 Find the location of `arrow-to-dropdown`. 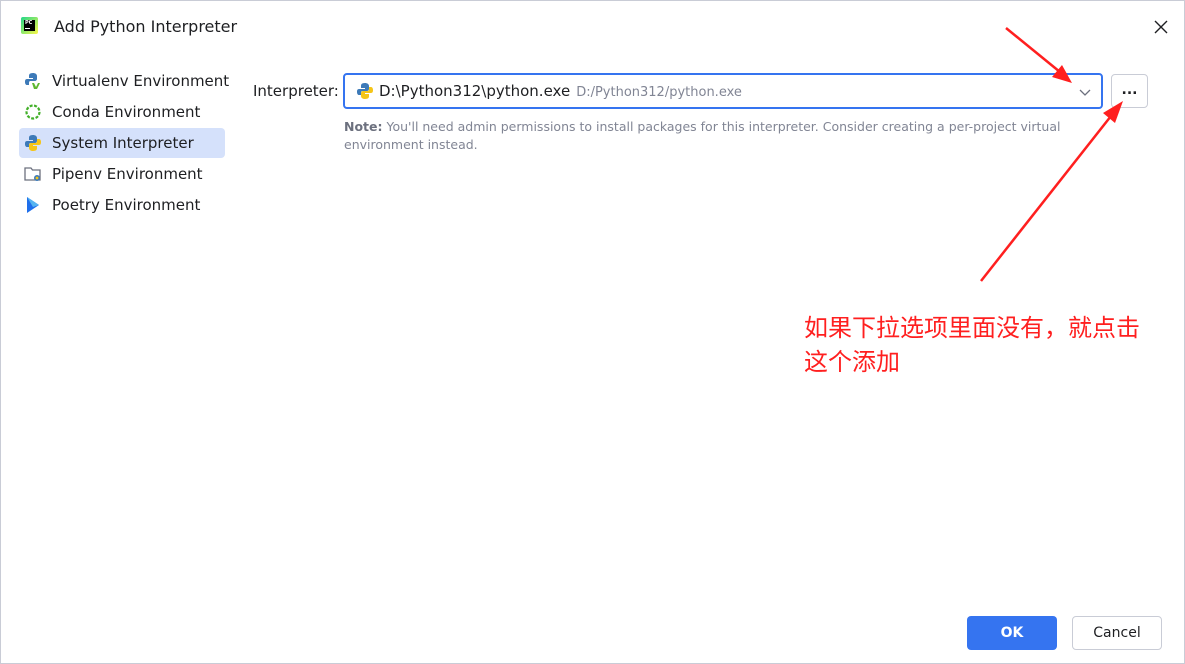

arrow-to-dropdown is located at coordinates (1038, 55).